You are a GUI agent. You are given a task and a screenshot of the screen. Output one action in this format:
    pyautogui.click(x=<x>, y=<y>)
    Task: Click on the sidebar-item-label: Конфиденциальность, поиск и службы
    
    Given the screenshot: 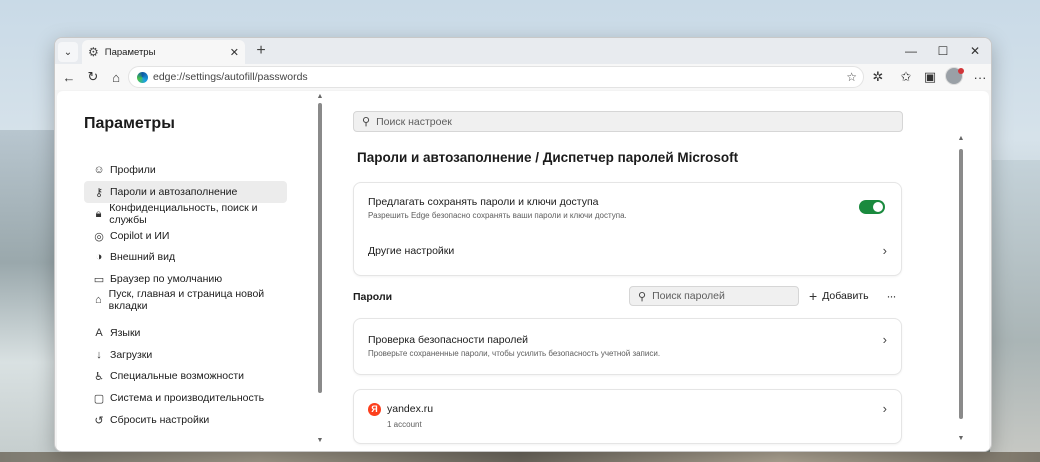 What is the action you would take?
    pyautogui.click(x=183, y=214)
    